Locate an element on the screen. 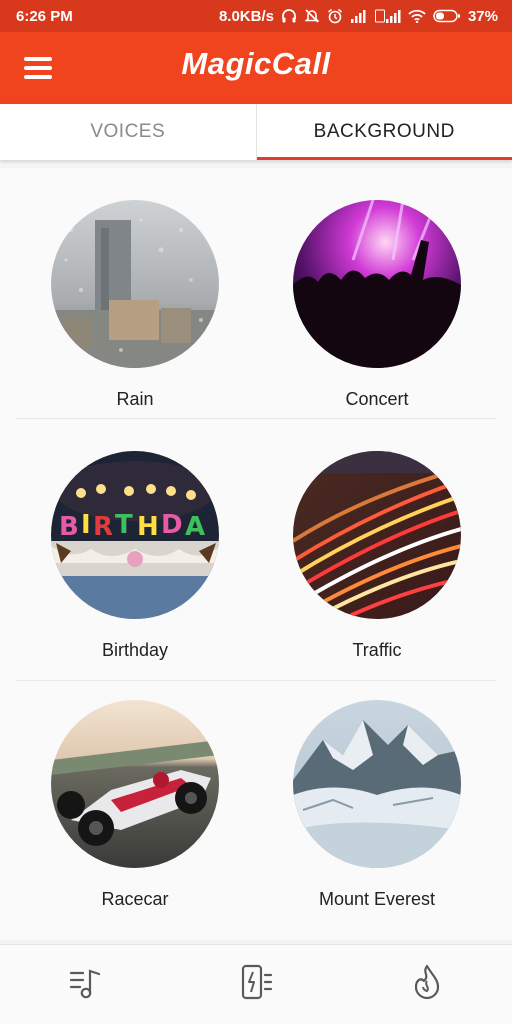  tab-bar: VOICES BACKGROUND is located at coordinates (256, 132).